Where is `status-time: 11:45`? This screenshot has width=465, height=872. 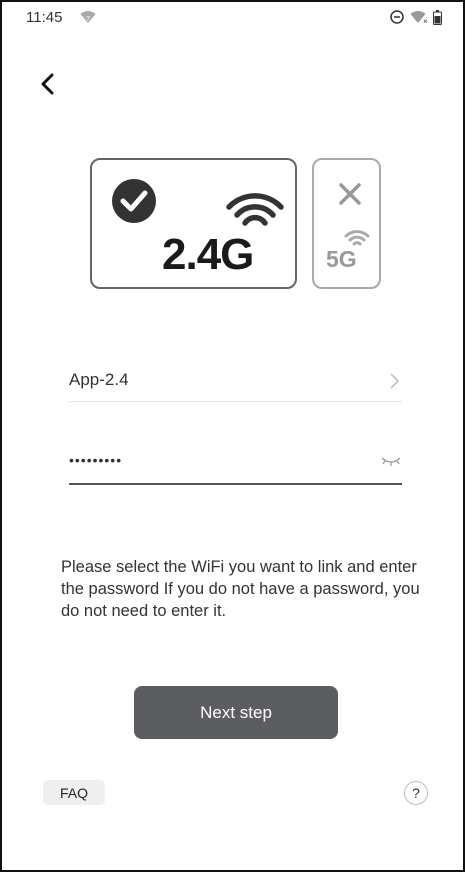
status-time: 11:45 is located at coordinates (44, 17).